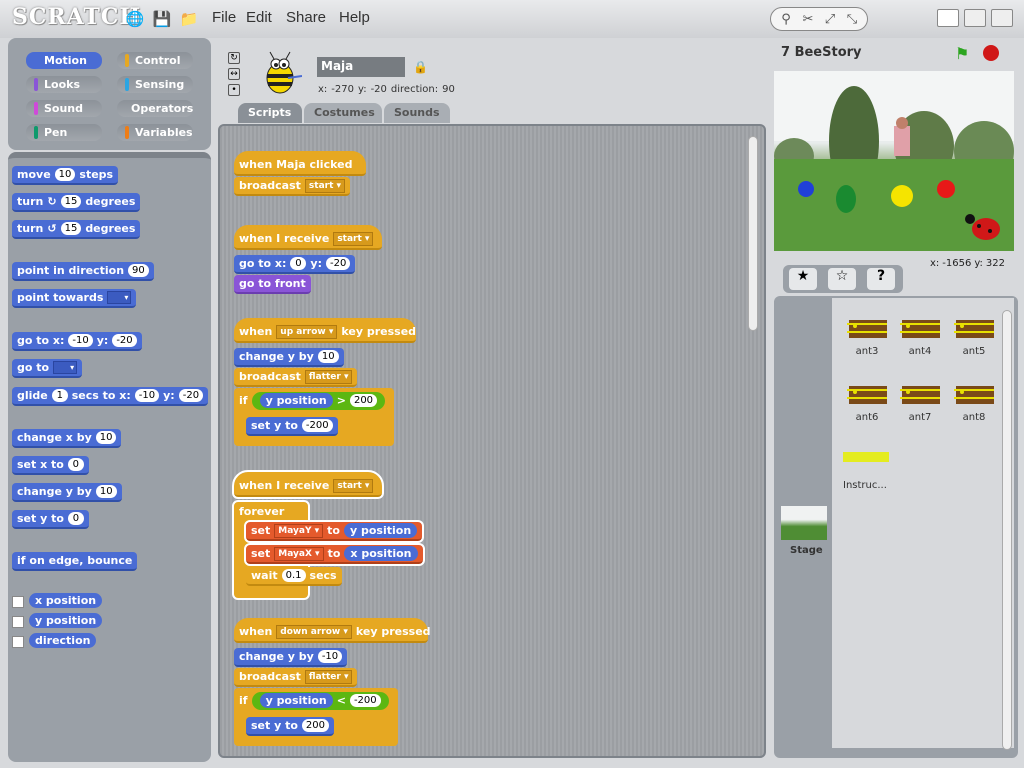 This screenshot has height=768, width=1024. Describe the element at coordinates (365, 700) in the screenshot. I see `number-input: -200` at that location.